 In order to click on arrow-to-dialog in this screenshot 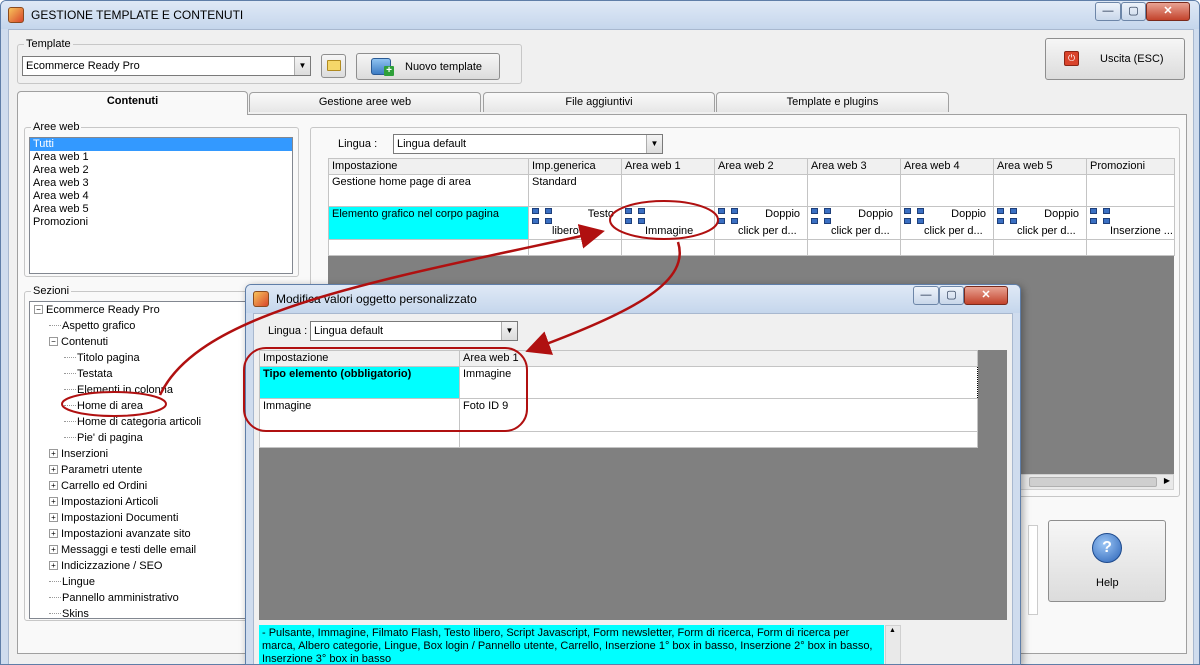, I will do `click(603, 298)`.